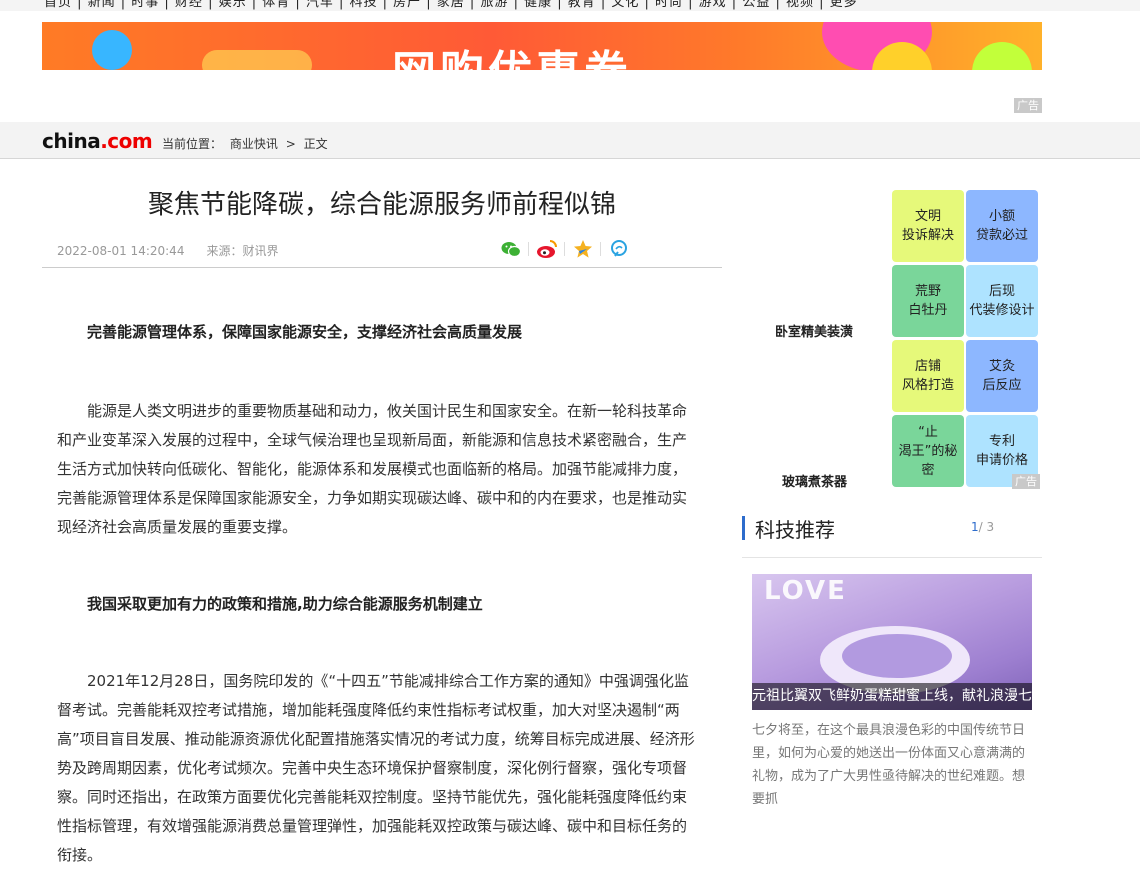  What do you see at coordinates (224, 251) in the screenshot?
I see `source-label: 来源：` at bounding box center [224, 251].